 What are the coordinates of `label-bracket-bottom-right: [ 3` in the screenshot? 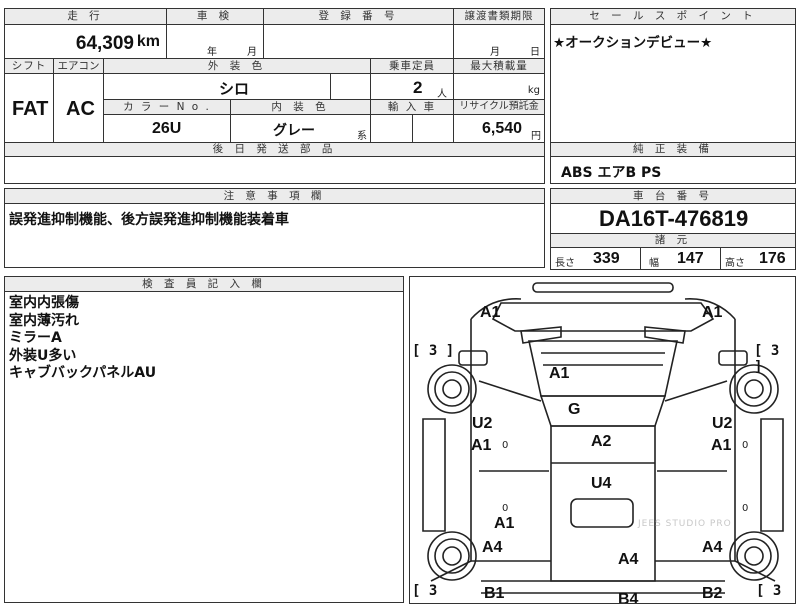 It's located at (769, 591).